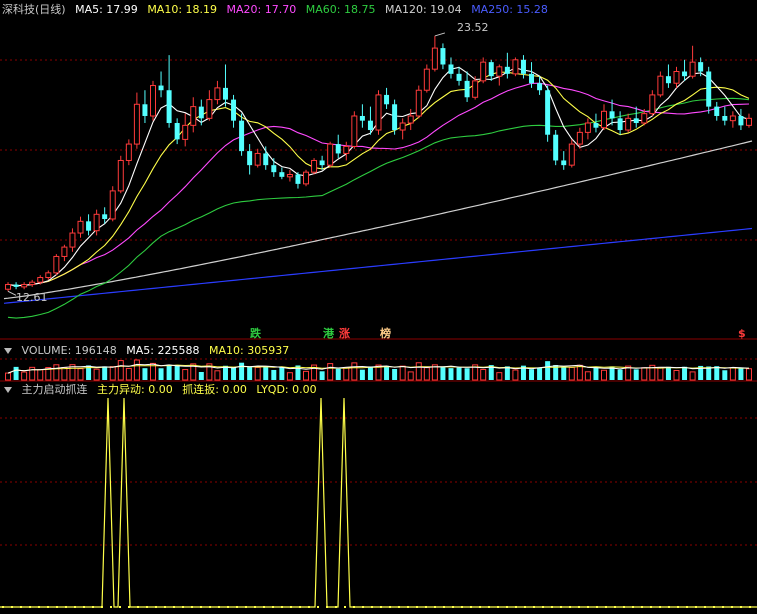  Describe the element at coordinates (344, 333) in the screenshot. I see `event-badge-rise: 涨` at that location.